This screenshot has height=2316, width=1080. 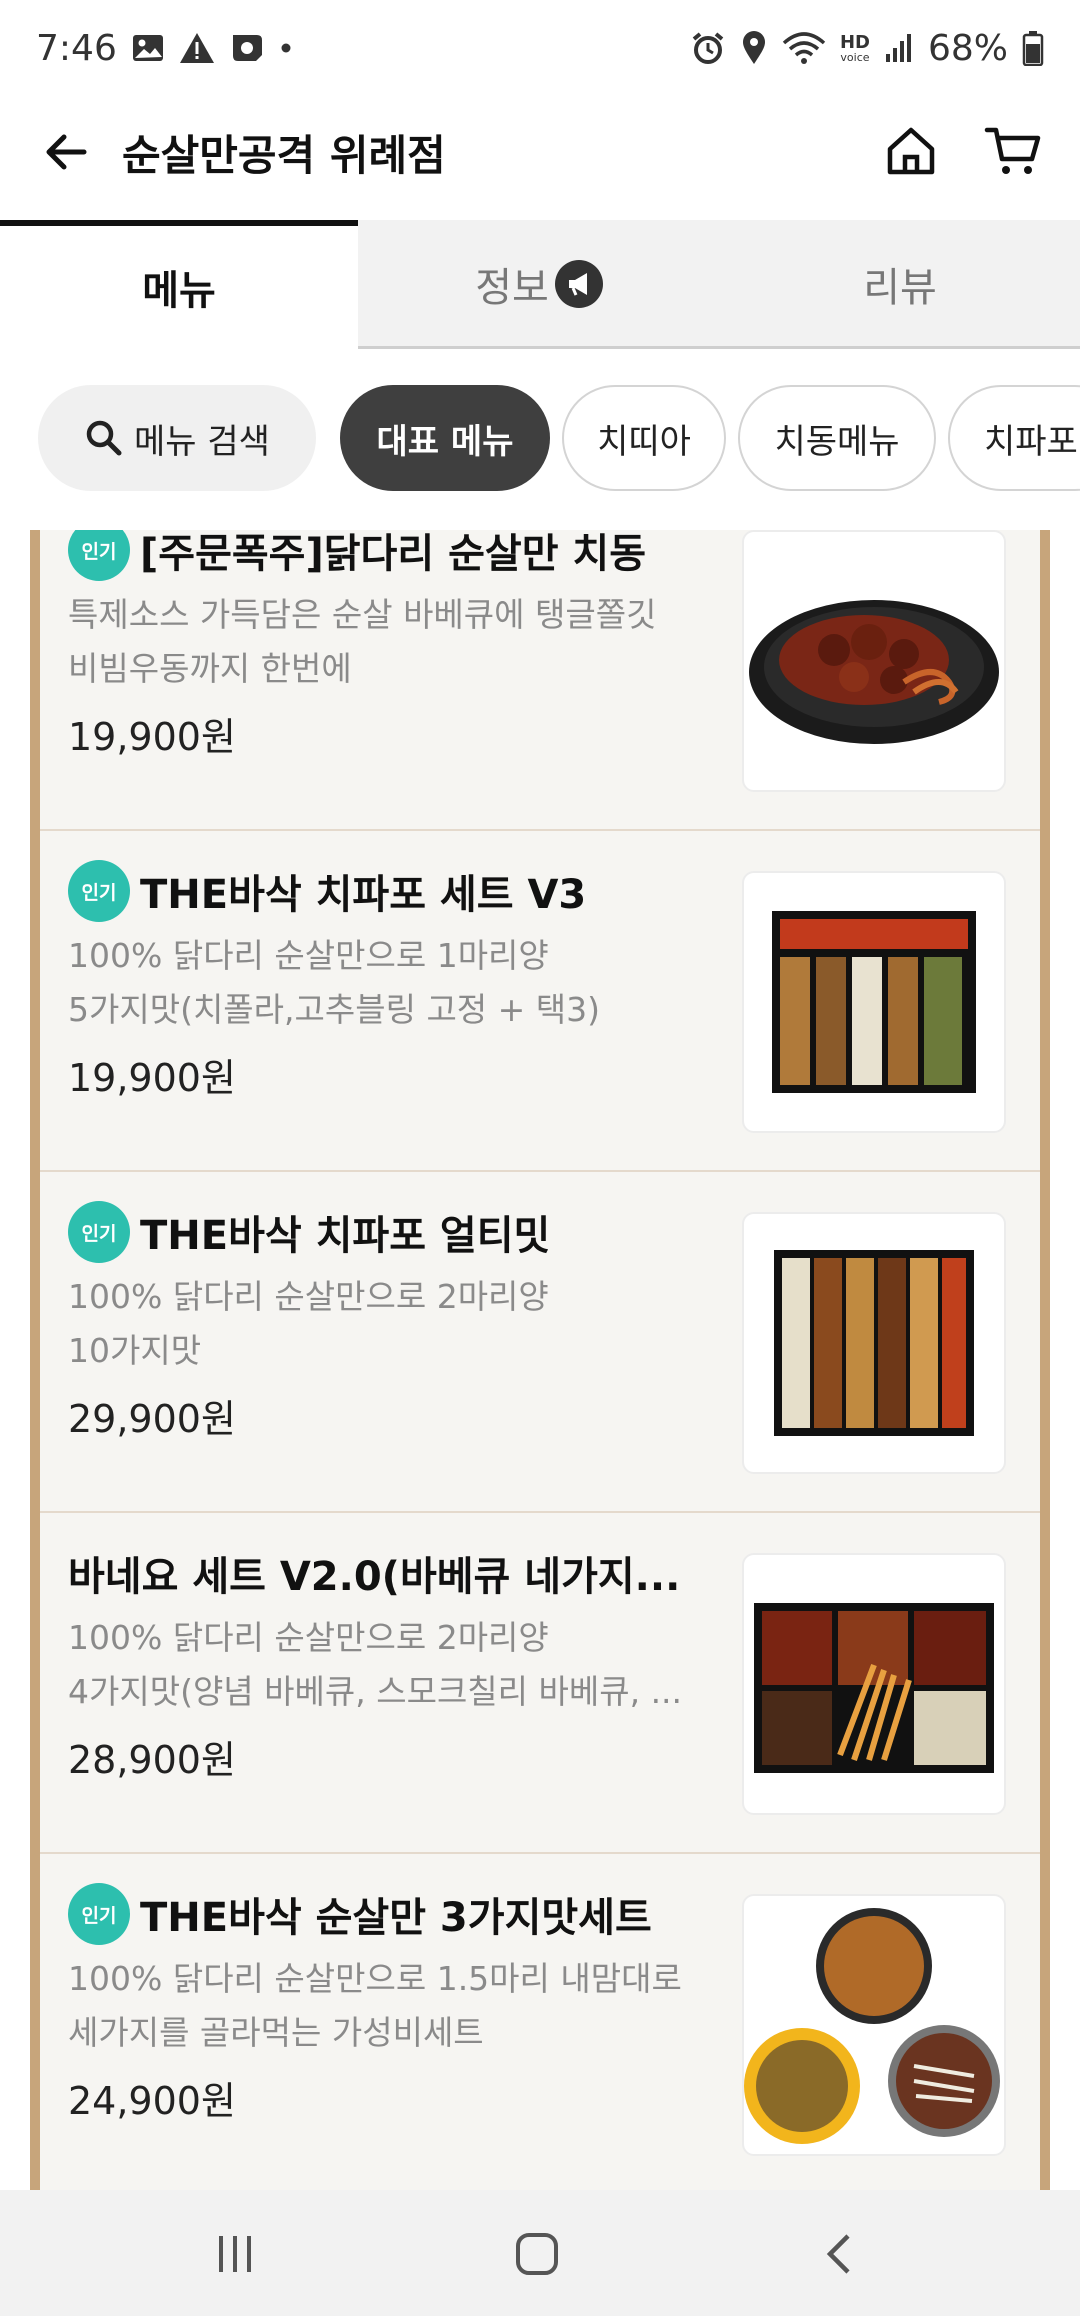 I want to click on menu-item-name: THE바삭 치파포 얼티밋, so click(x=345, y=1236).